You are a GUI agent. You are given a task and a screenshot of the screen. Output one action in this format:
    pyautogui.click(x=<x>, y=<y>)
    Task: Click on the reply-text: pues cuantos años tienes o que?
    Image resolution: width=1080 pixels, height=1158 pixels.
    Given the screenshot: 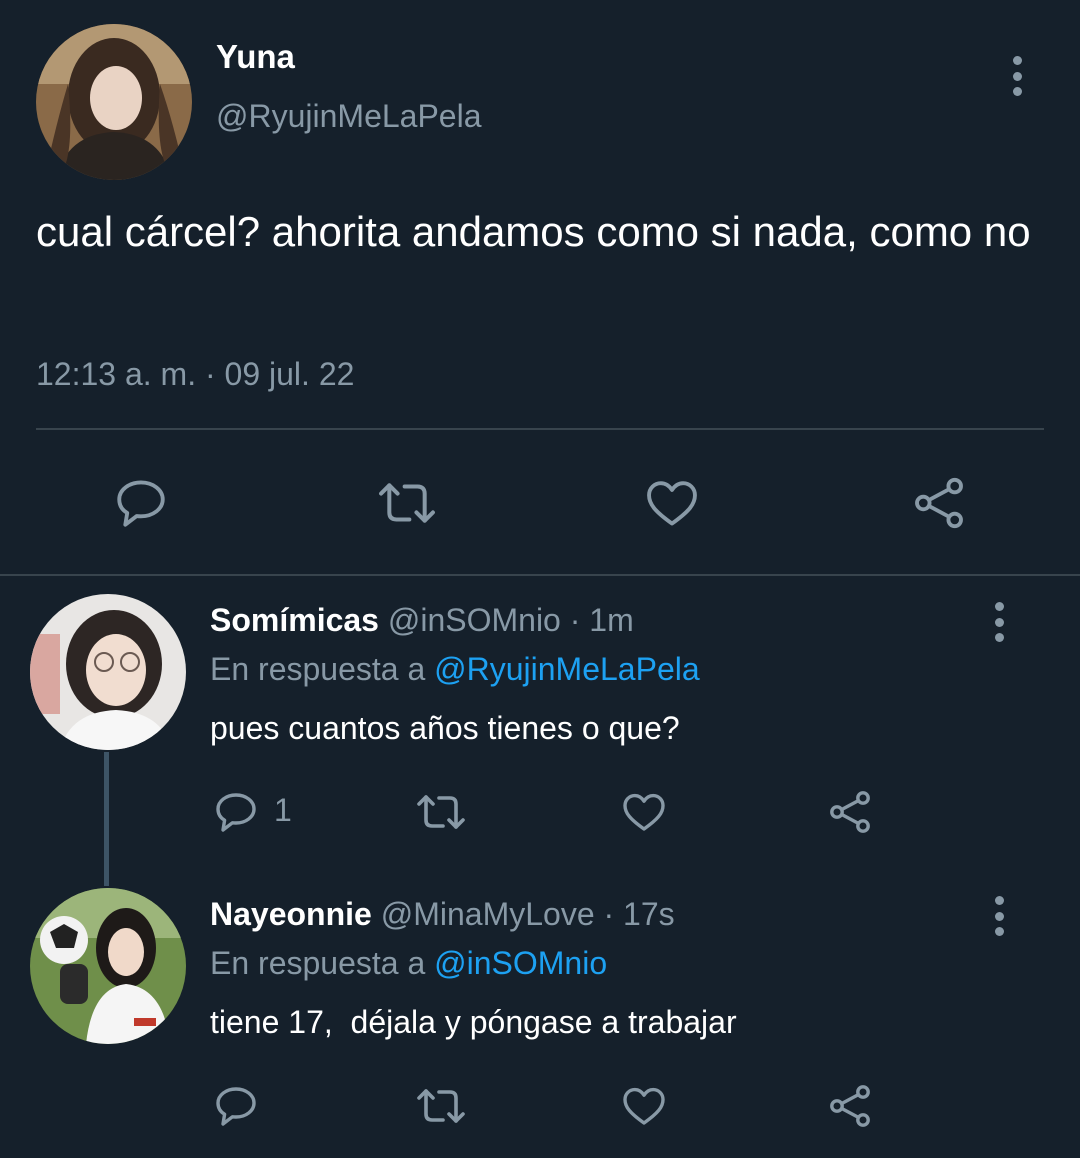 What is the action you would take?
    pyautogui.click(x=445, y=728)
    